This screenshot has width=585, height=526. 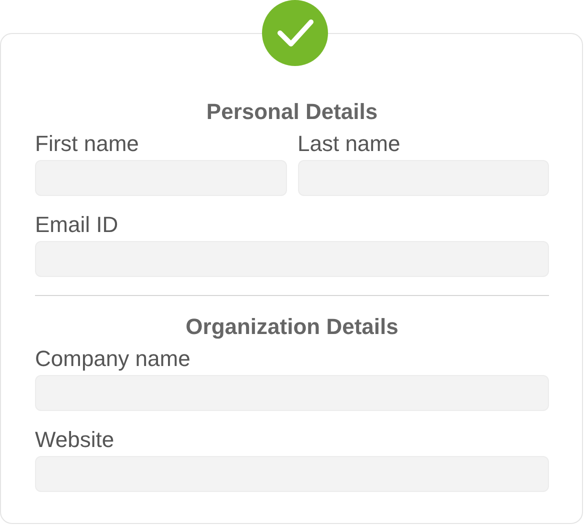 I want to click on field-label: Email ID, so click(x=77, y=225).